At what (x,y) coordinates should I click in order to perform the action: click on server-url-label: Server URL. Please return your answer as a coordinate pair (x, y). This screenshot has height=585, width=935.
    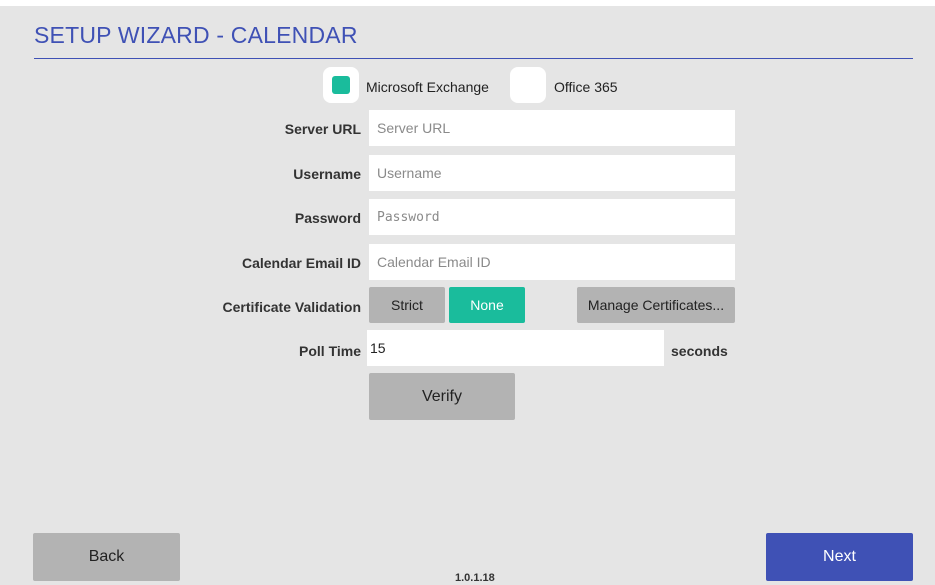
    Looking at the image, I should click on (322, 129).